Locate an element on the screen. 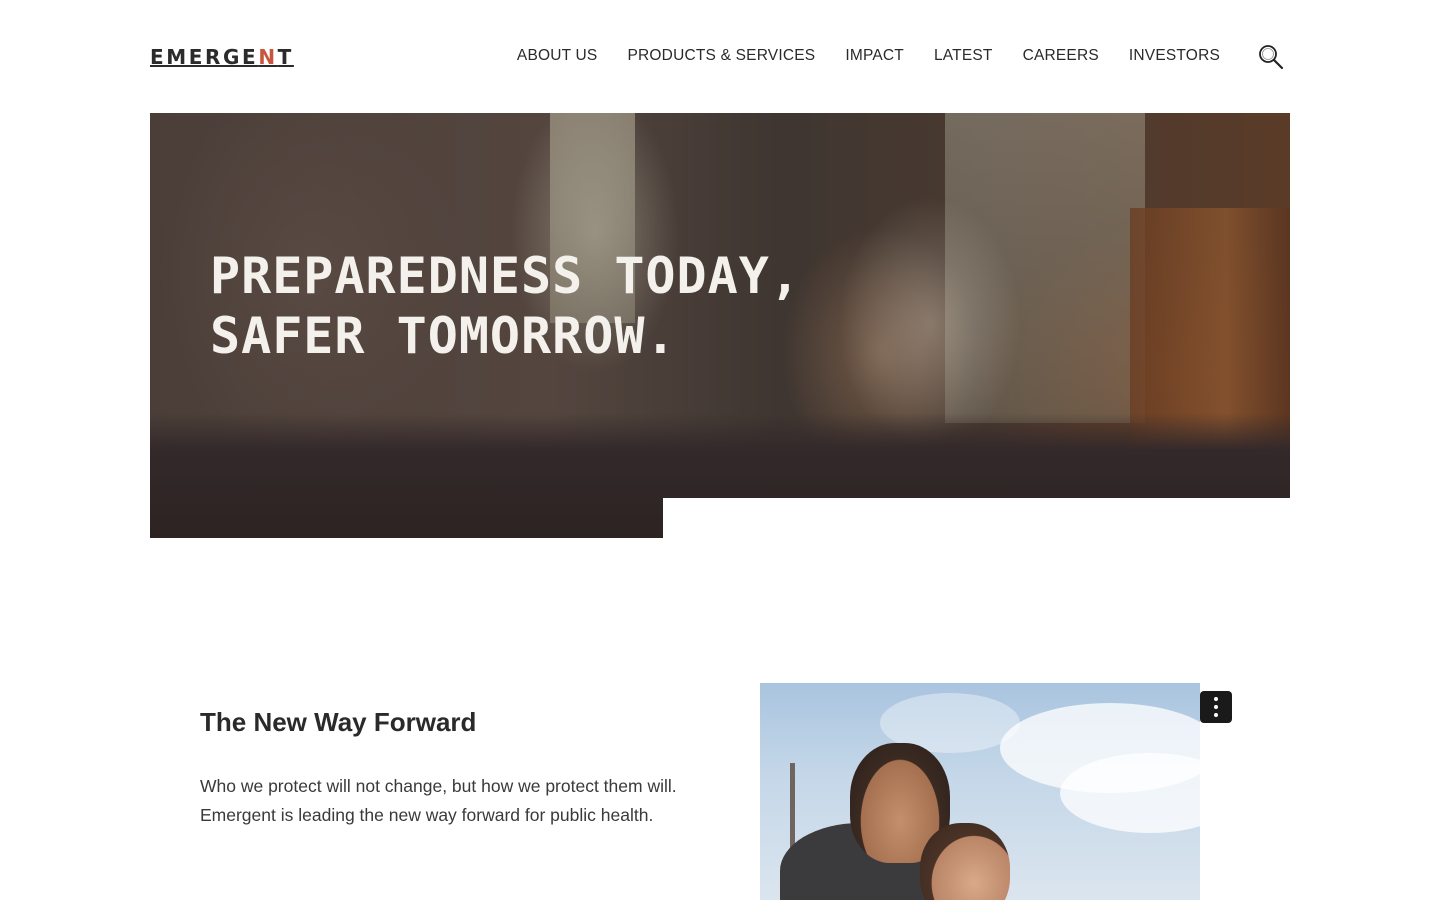 This screenshot has height=900, width=1440. hero-title: PREPAREDNESS TODAY, SAFER TOMORROW. is located at coordinates (505, 306).